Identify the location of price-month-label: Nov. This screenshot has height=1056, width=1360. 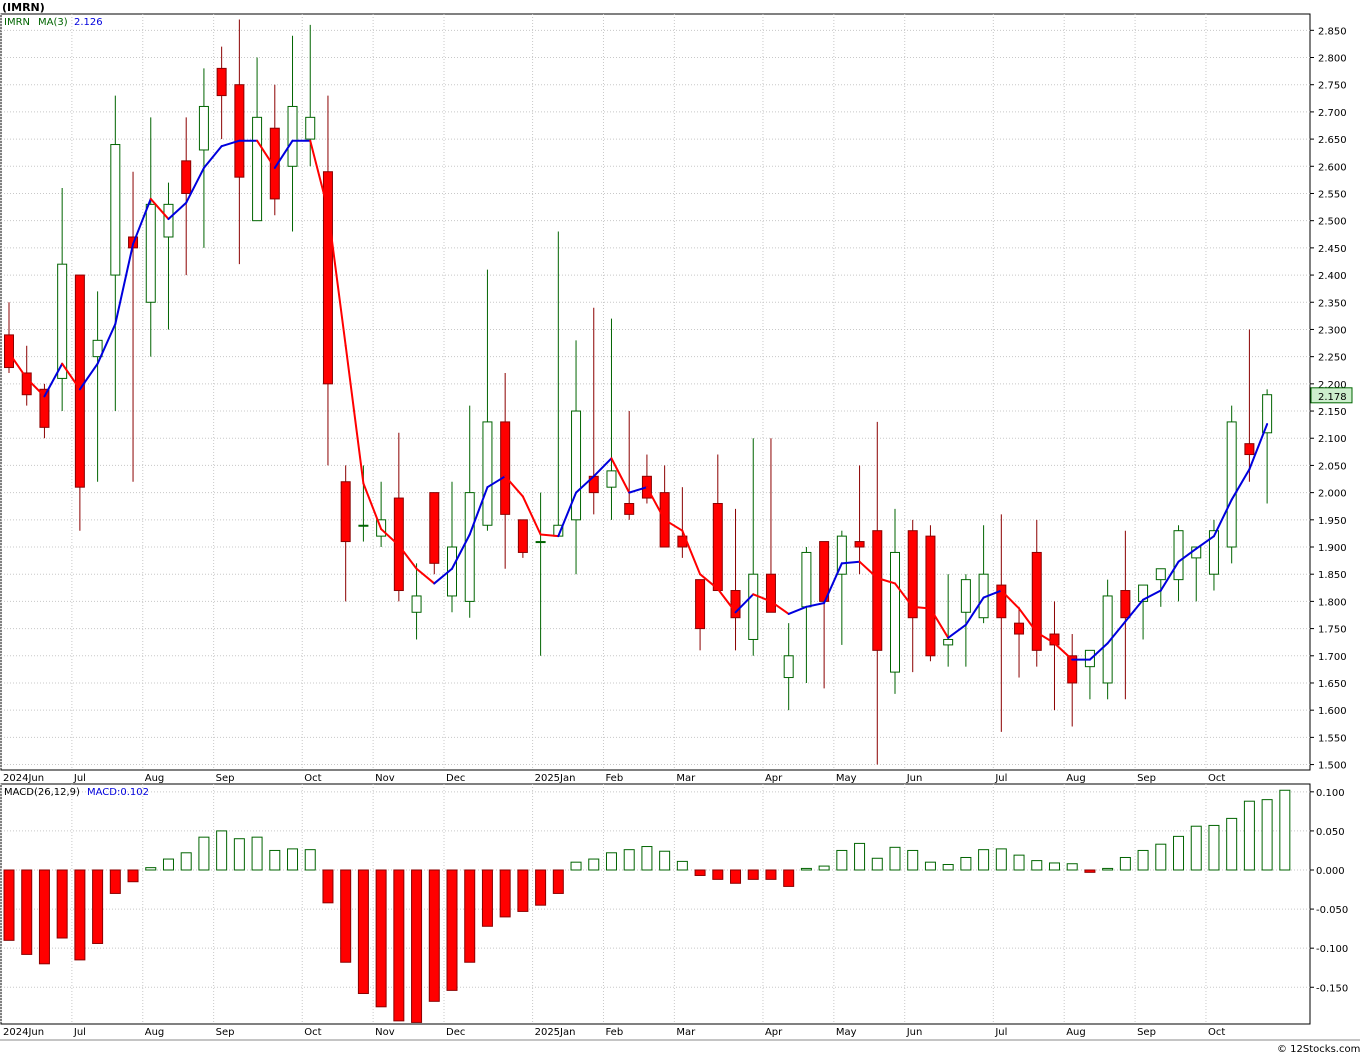
(385, 778).